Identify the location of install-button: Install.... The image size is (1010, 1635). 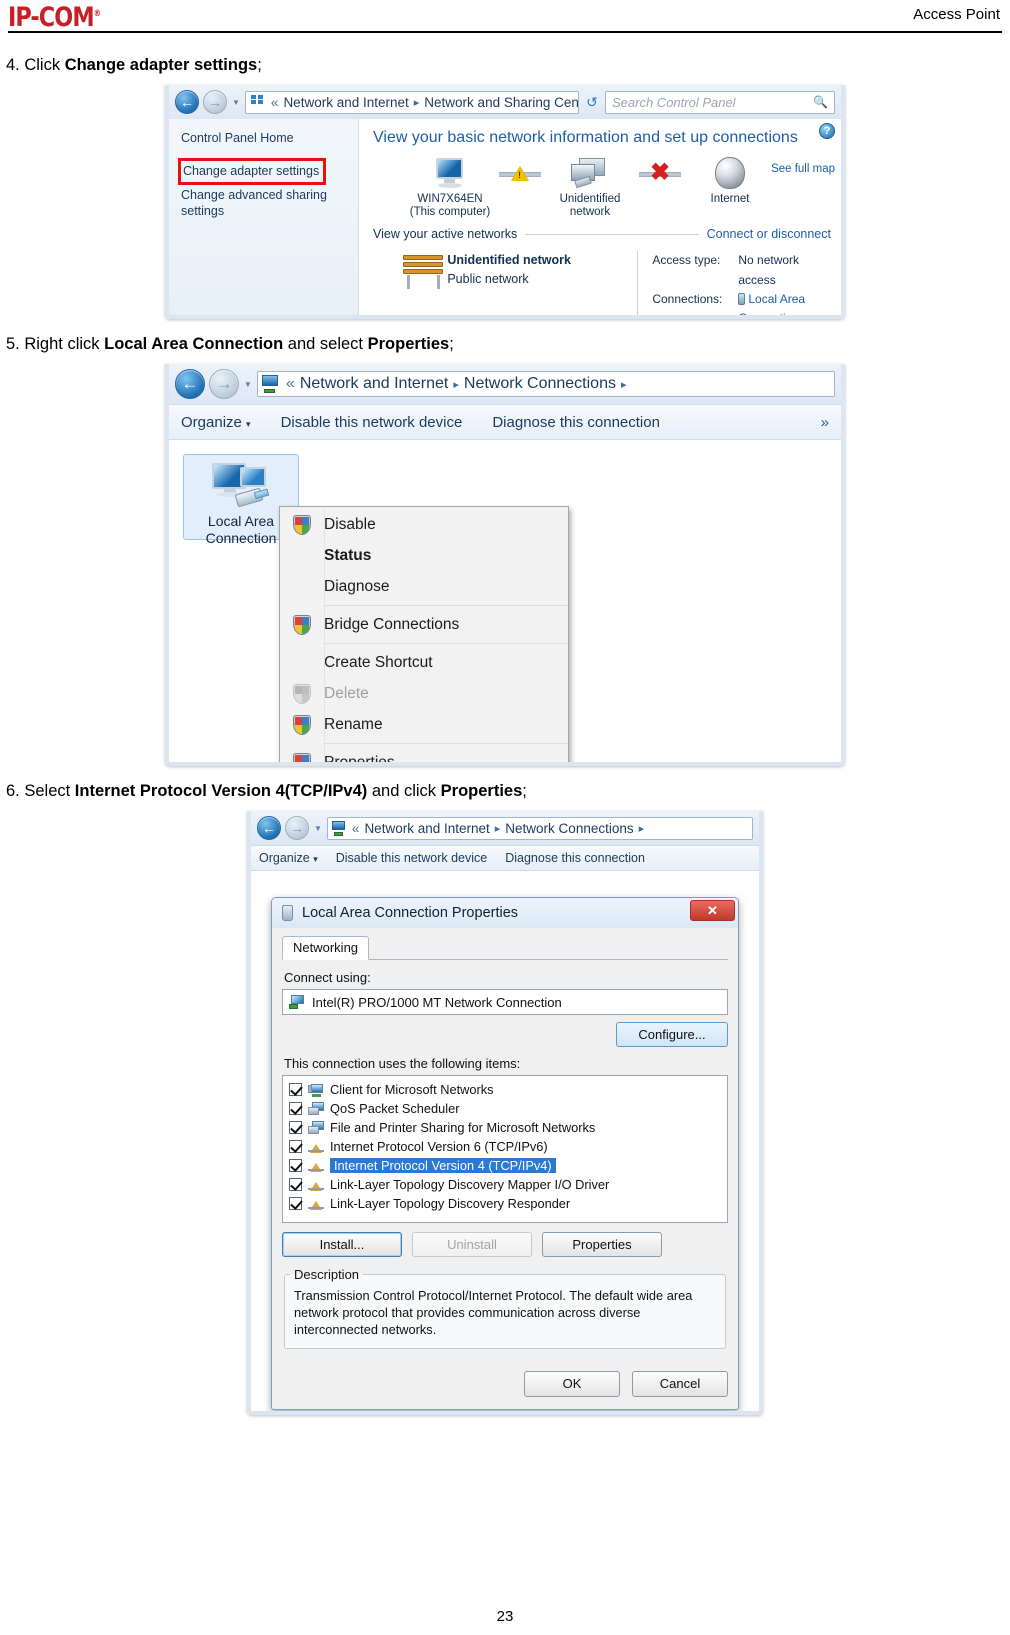
(342, 1244).